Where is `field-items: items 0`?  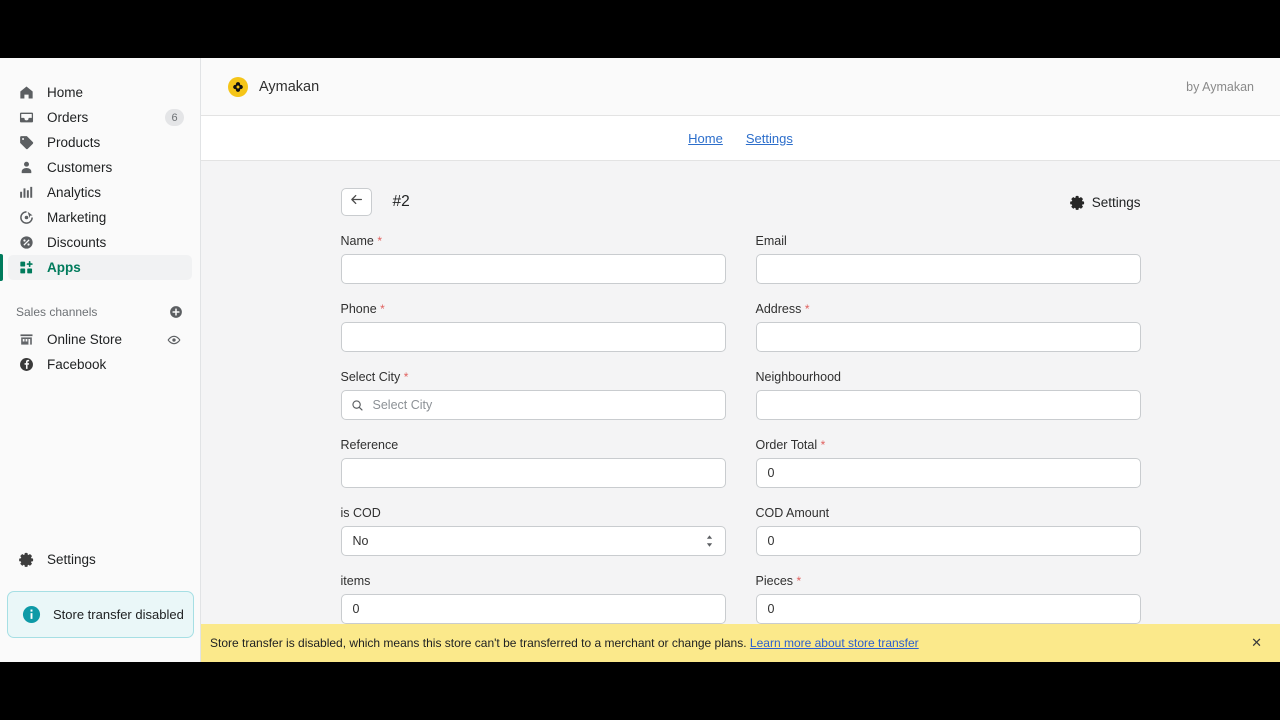 field-items: items 0 is located at coordinates (533, 599).